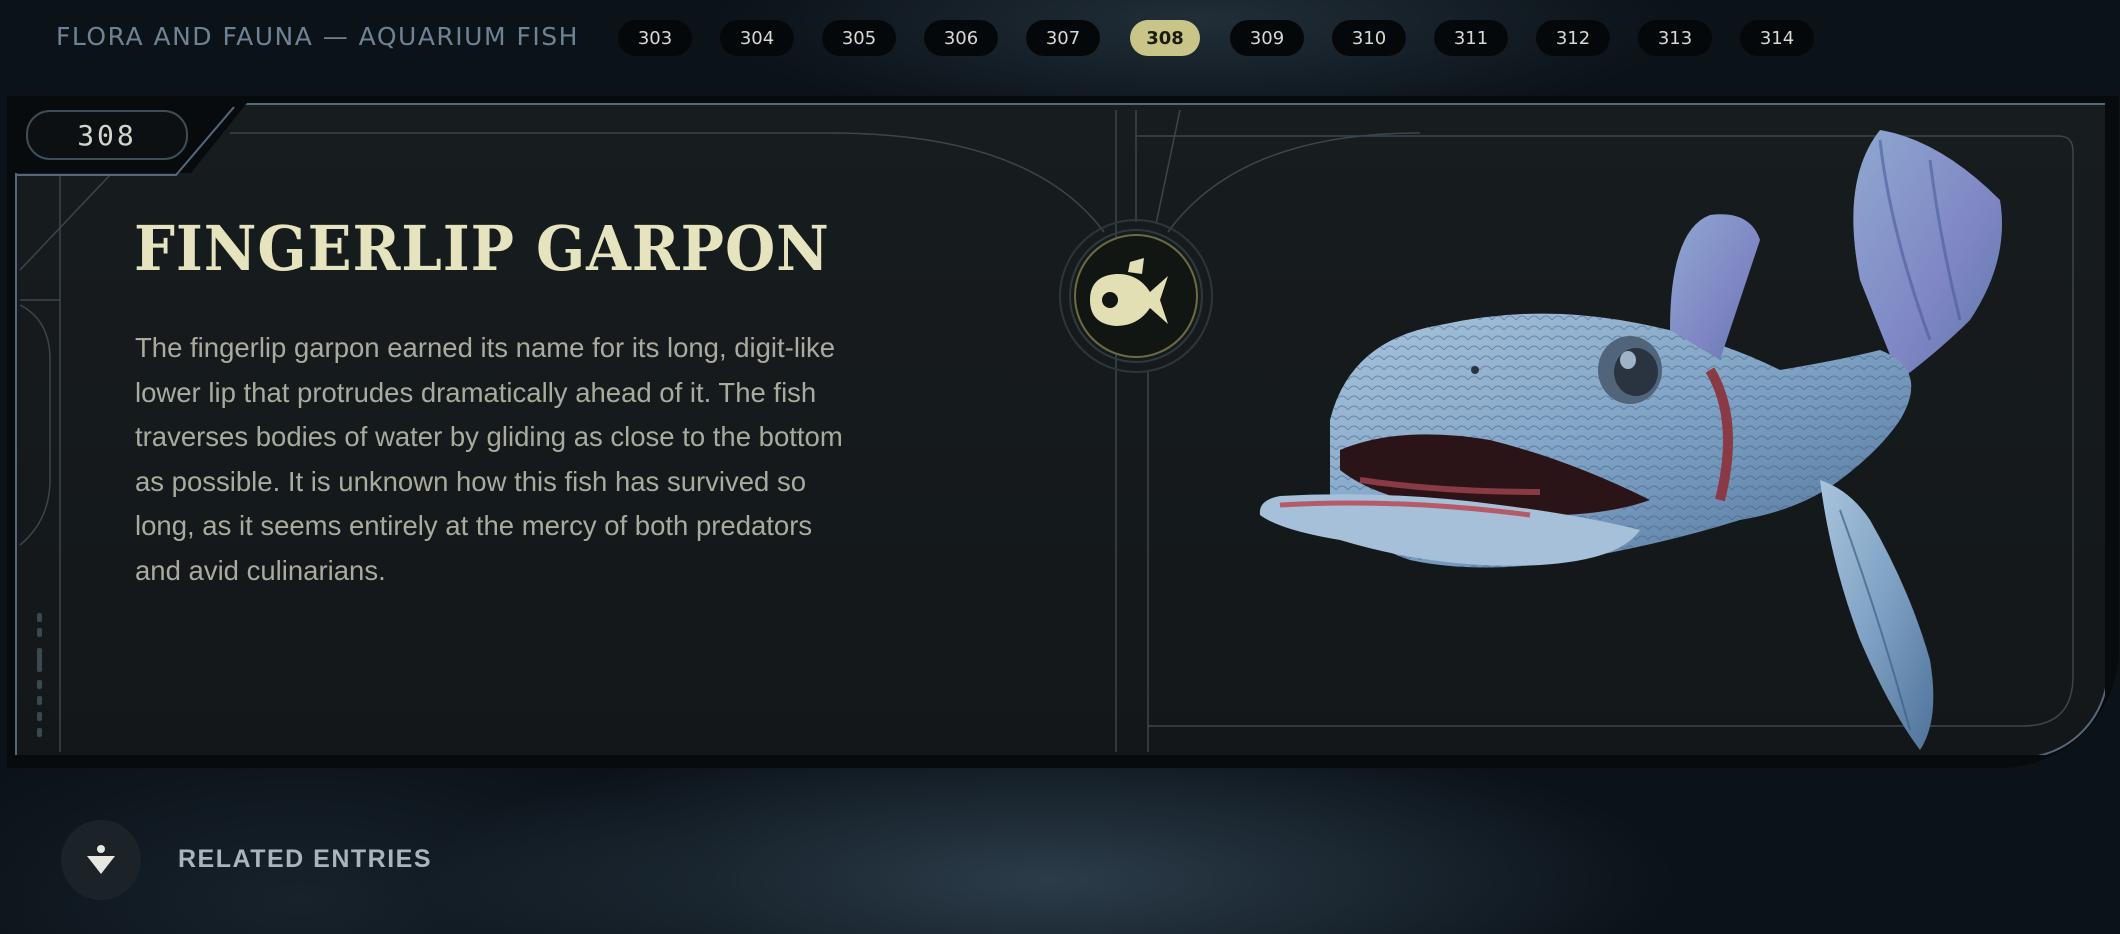 This screenshot has width=2120, height=934. I want to click on entry-tab-306: 306, so click(961, 38).